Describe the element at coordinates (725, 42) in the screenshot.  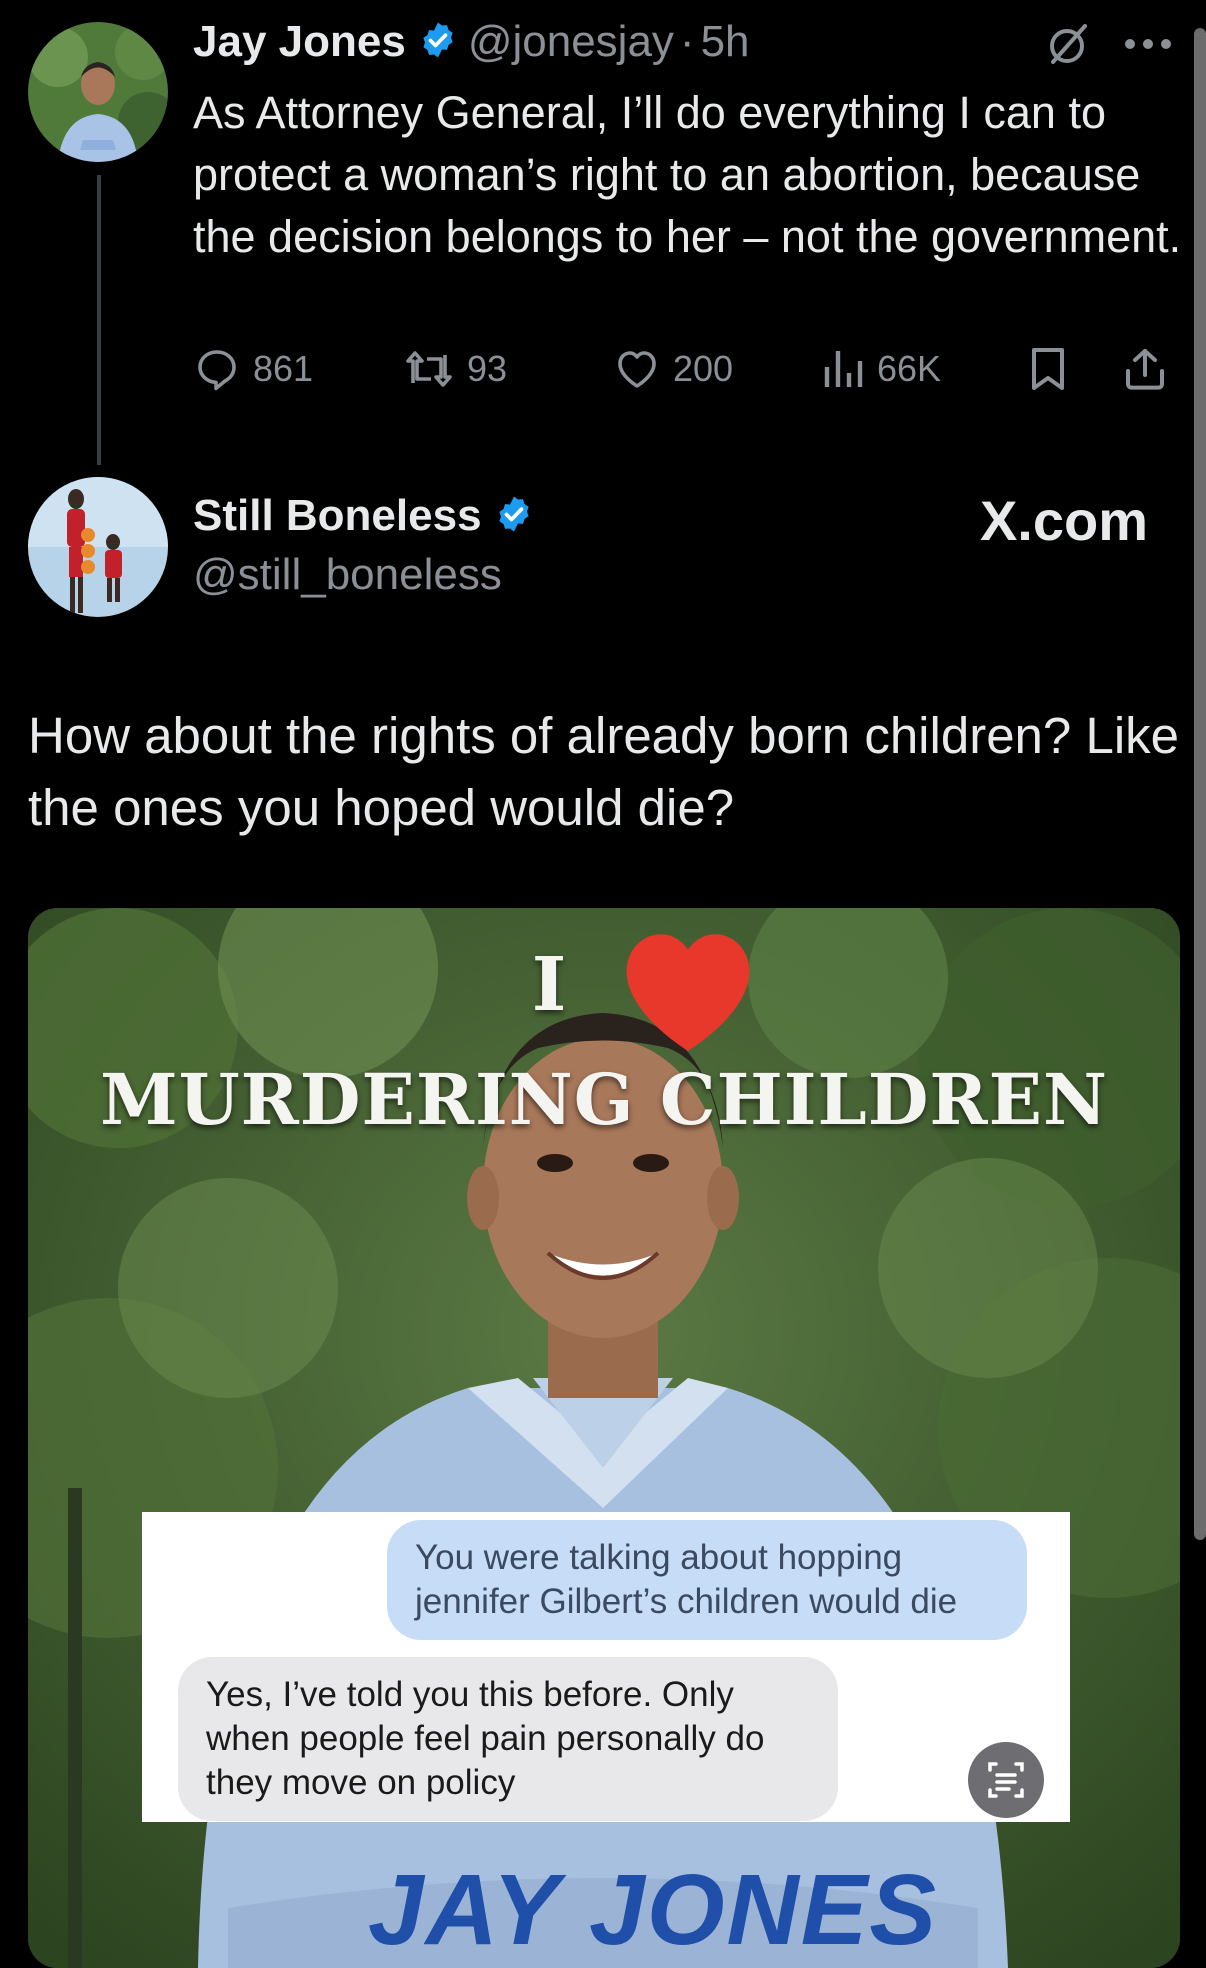
I see `tweet-time: 5h` at that location.